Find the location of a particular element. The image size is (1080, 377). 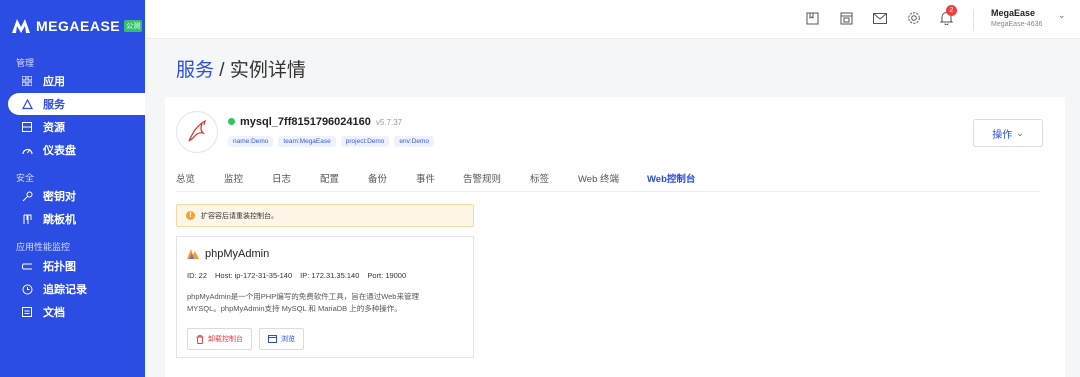

tab-labels: 标签 is located at coordinates (539, 178).